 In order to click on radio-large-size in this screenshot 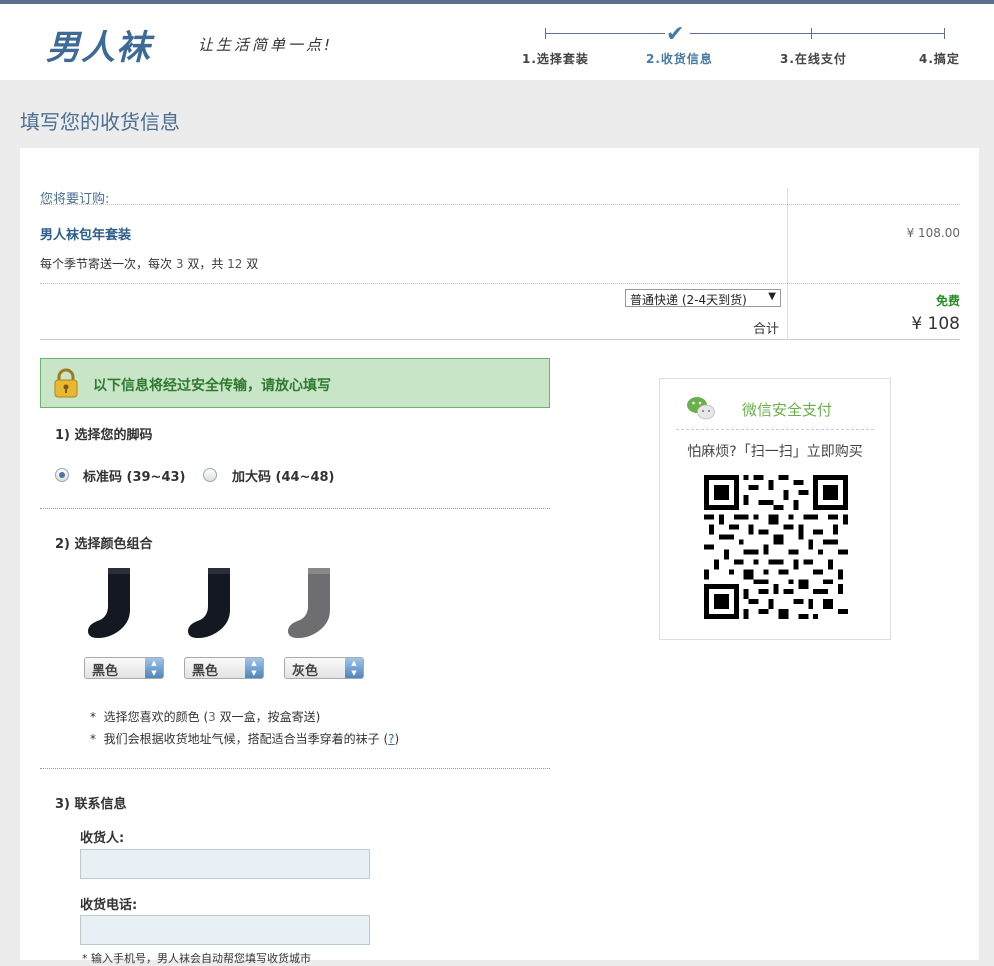, I will do `click(210, 475)`.